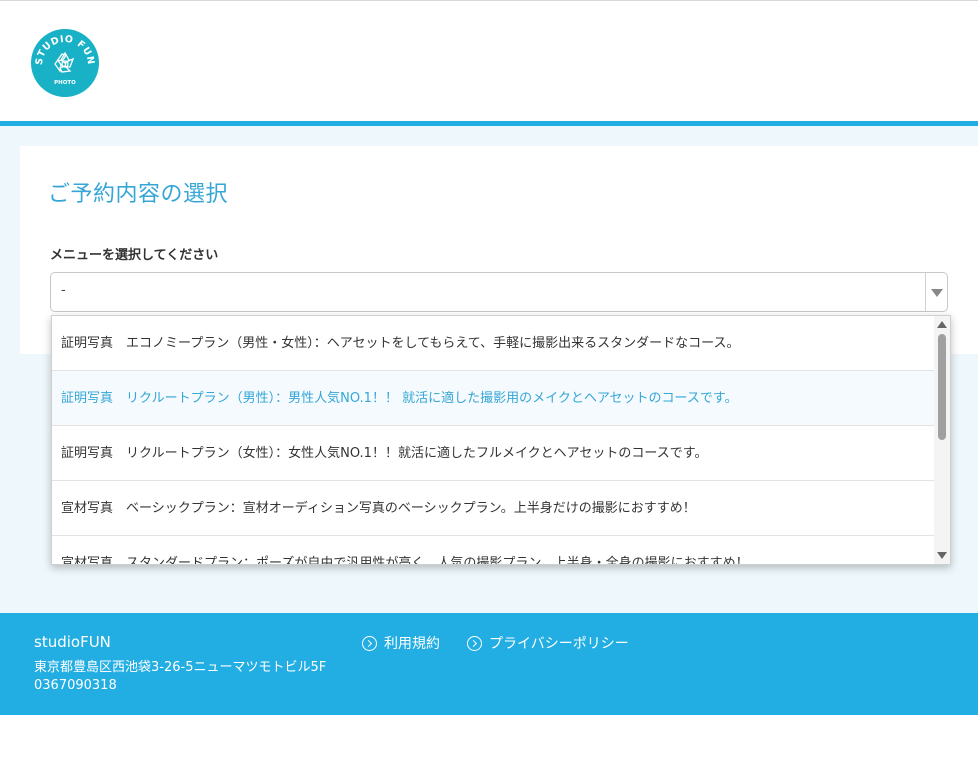 This screenshot has height=773, width=978. I want to click on scrollbar-thumb, so click(942, 387).